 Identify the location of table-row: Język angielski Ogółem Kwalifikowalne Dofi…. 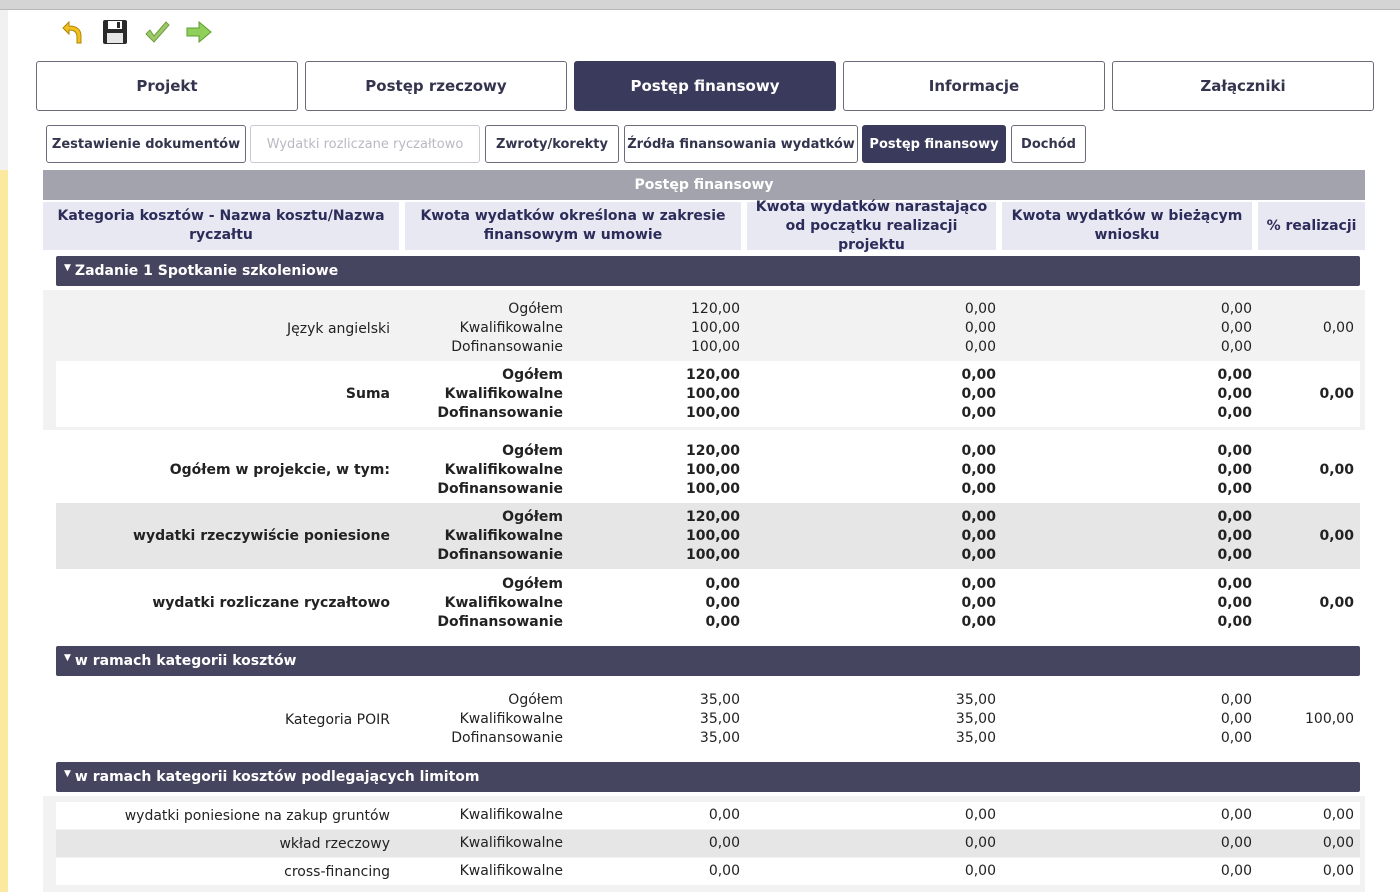
(708, 328).